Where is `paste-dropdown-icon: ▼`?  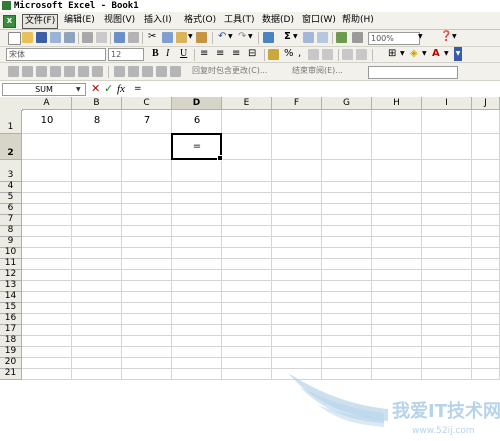 paste-dropdown-icon: ▼ is located at coordinates (190, 37).